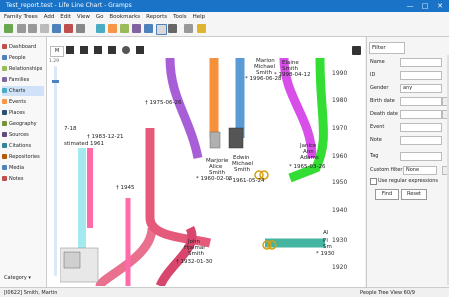  I want to click on up-icon, so click(98, 50).